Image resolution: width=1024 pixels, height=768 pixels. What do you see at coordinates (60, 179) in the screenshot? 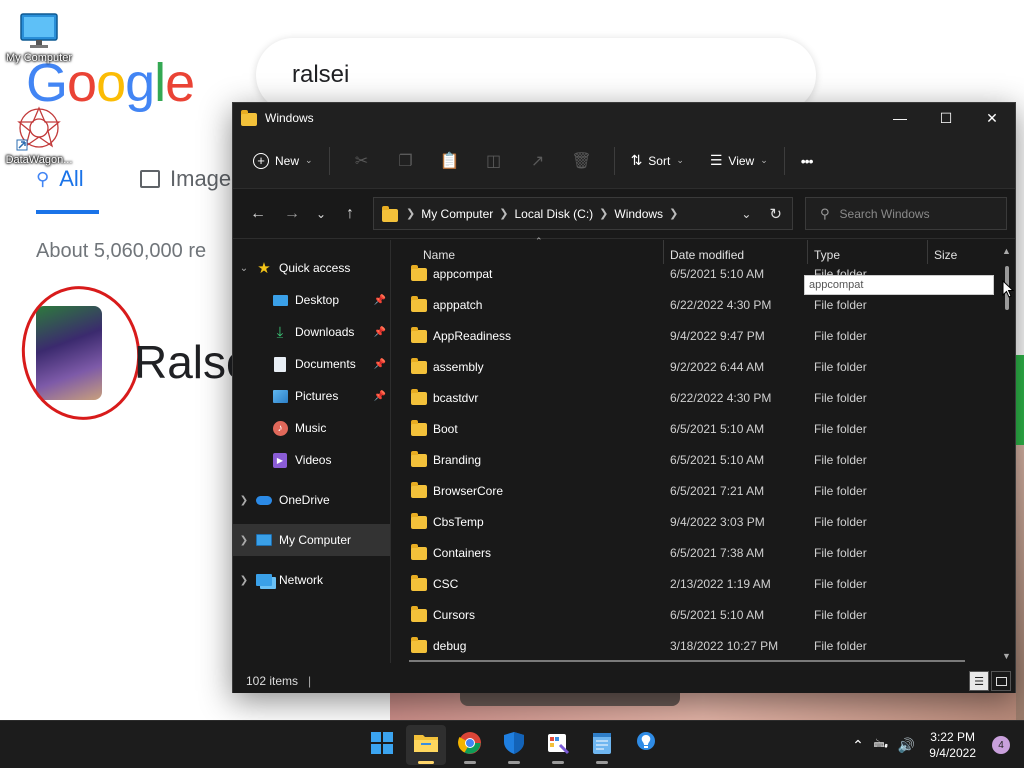
I see `google-tab-all: ⚲ All` at bounding box center [60, 179].